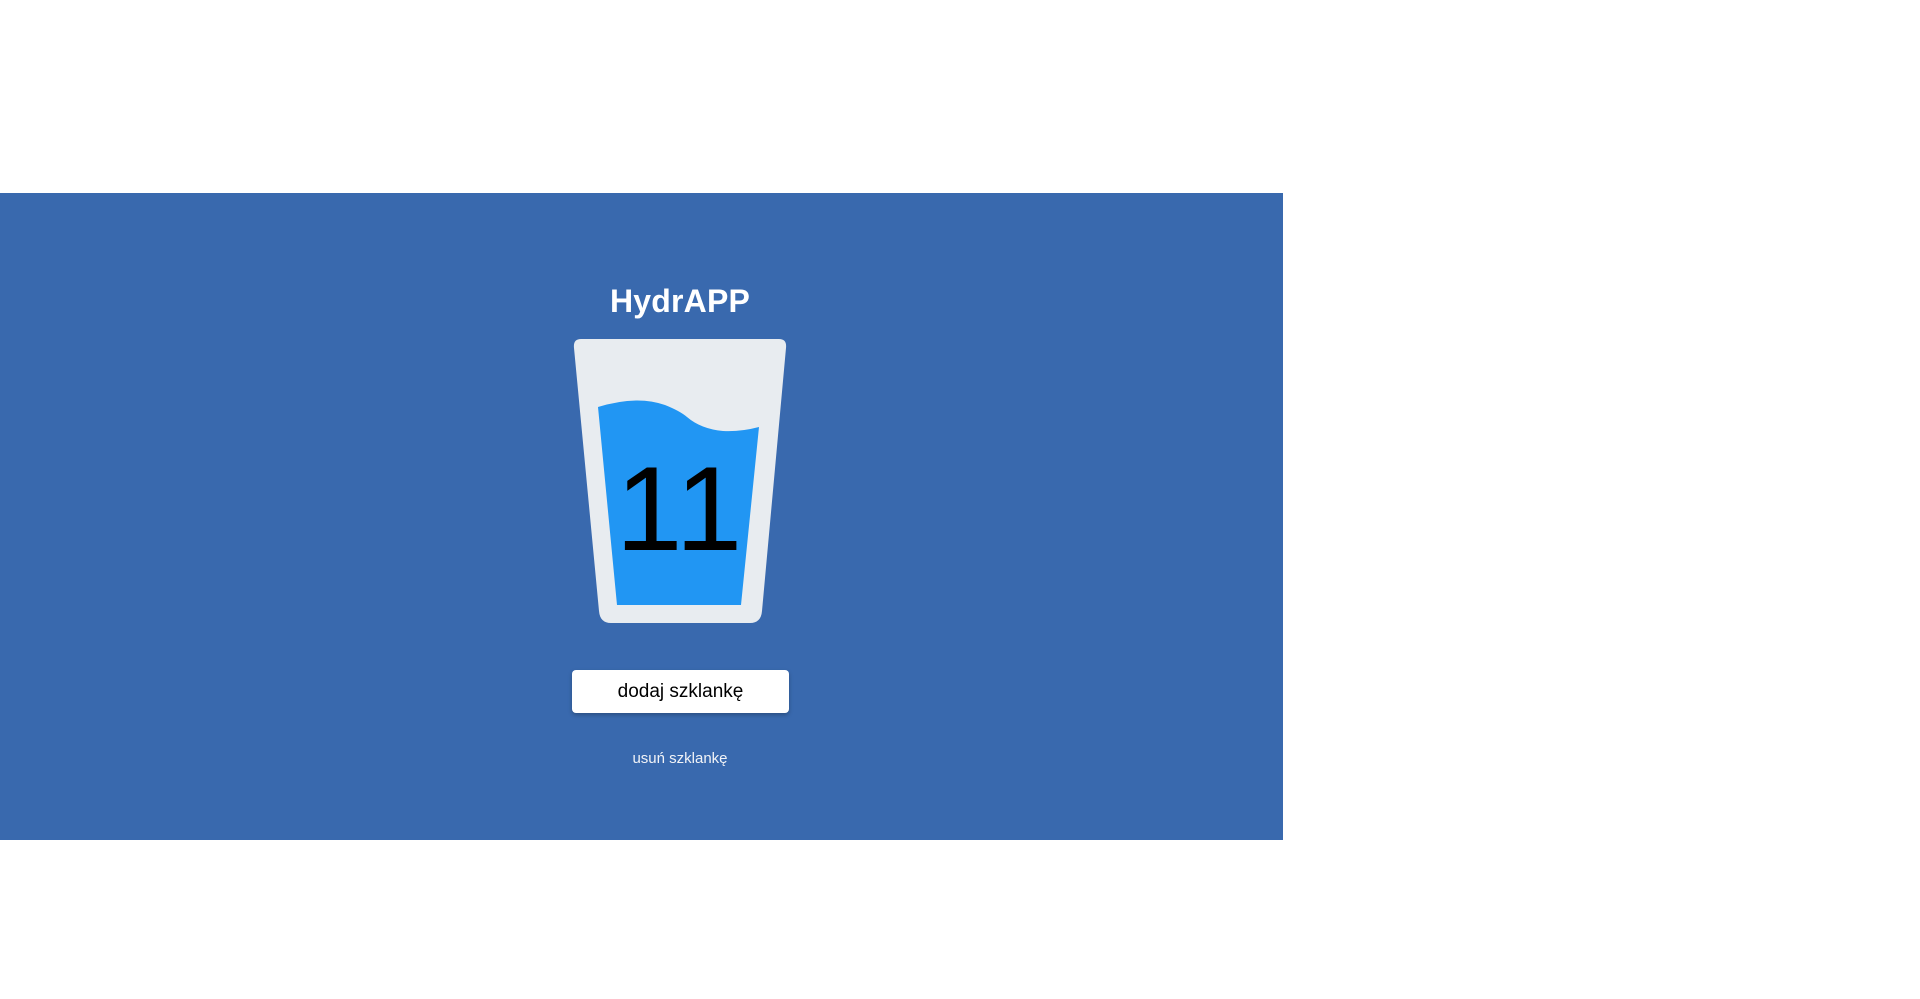 This screenshot has height=999, width=1920. I want to click on add-glass-button: dodaj szklankę, so click(680, 691).